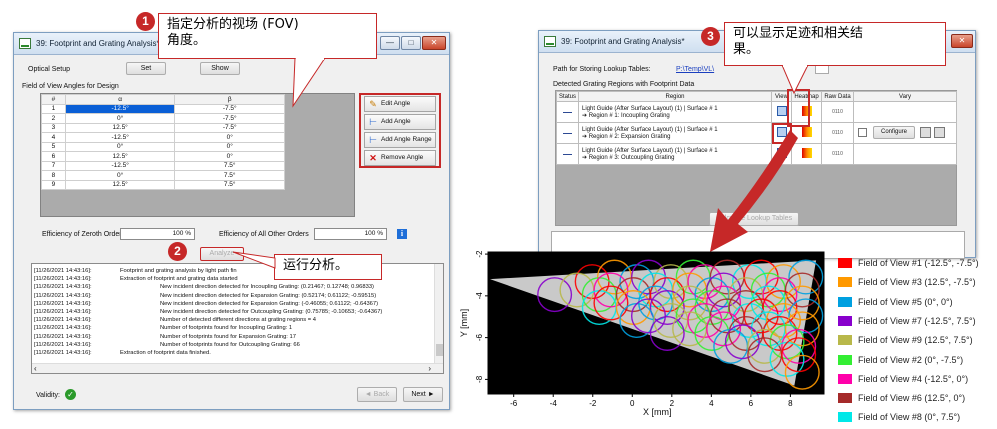 This screenshot has width=997, height=429. Describe the element at coordinates (632, 403) in the screenshot. I see `x-tick-label: 0` at that location.